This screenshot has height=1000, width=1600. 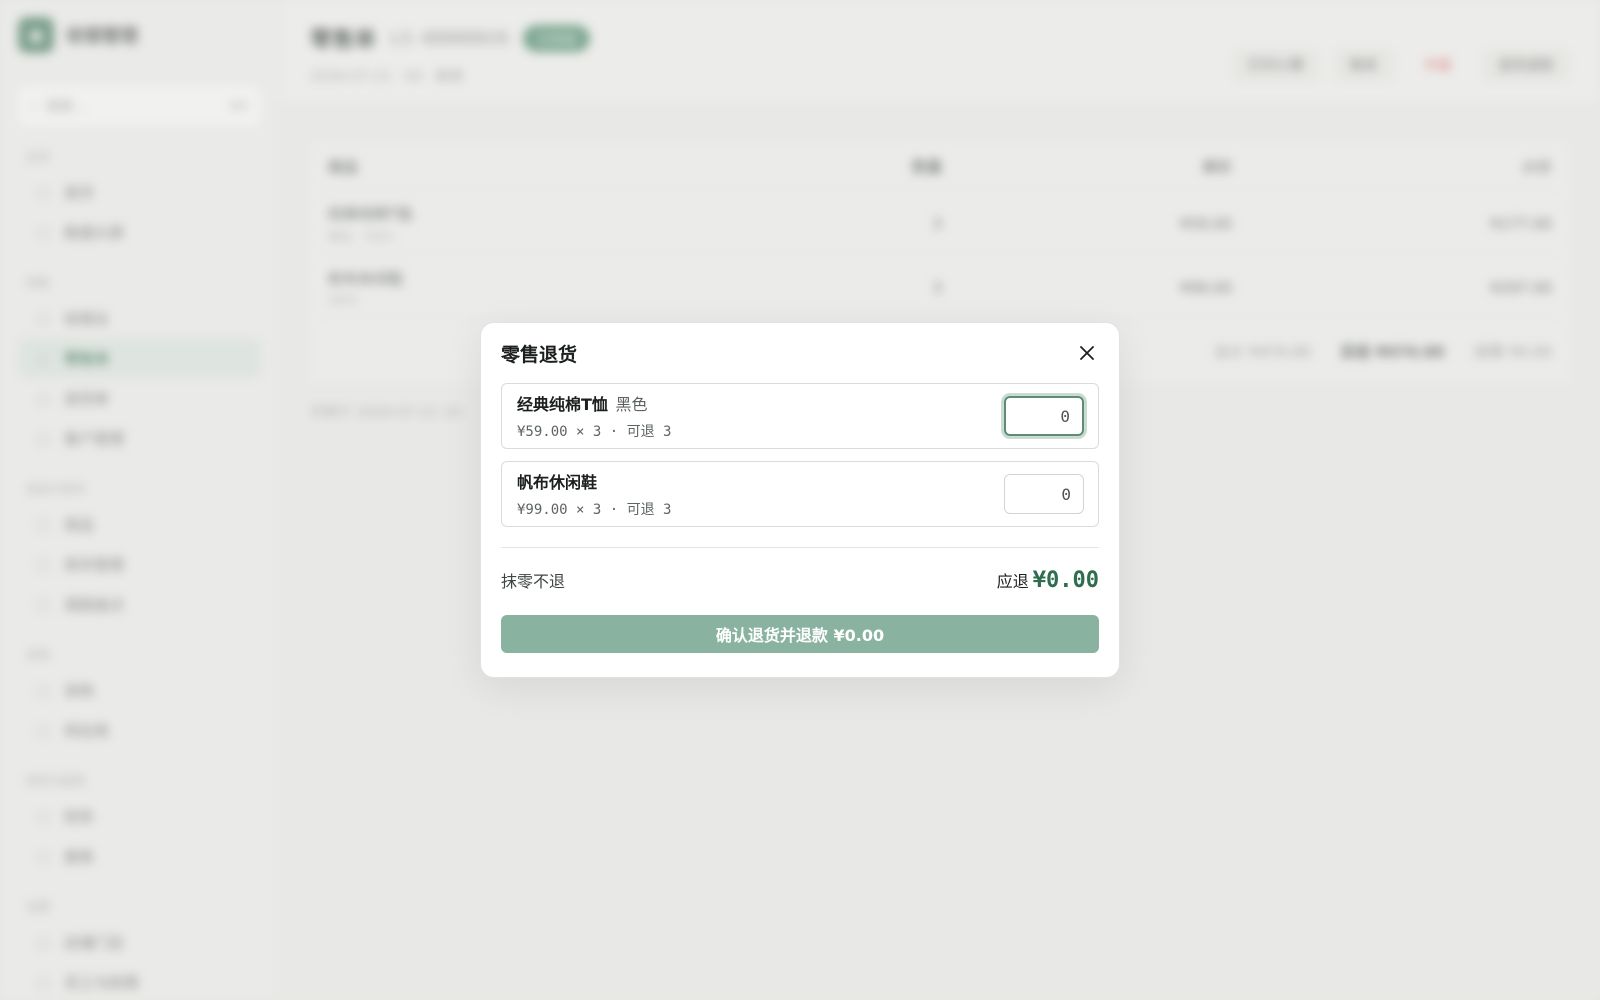 What do you see at coordinates (631, 404) in the screenshot?
I see `item-variant: 黑色` at bounding box center [631, 404].